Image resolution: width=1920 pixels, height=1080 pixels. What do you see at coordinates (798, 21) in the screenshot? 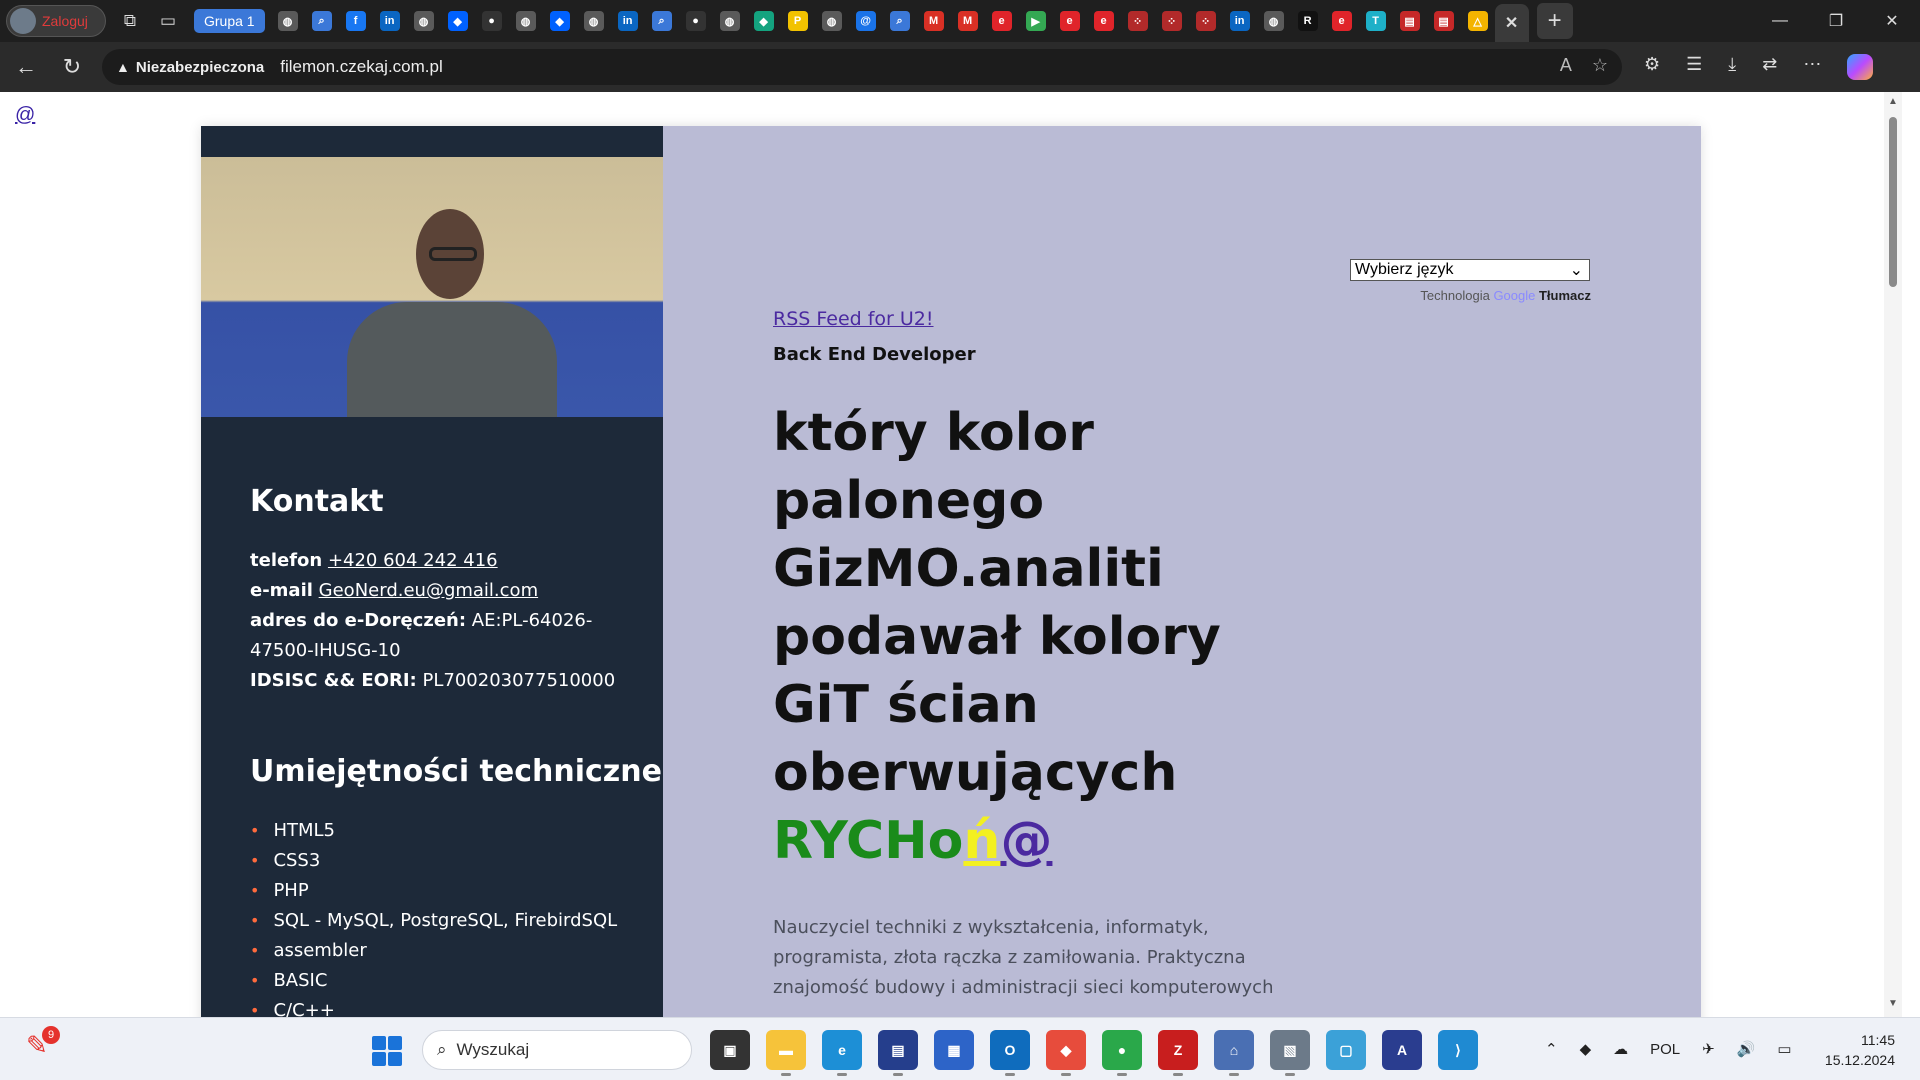
I see `browser-tab: P` at bounding box center [798, 21].